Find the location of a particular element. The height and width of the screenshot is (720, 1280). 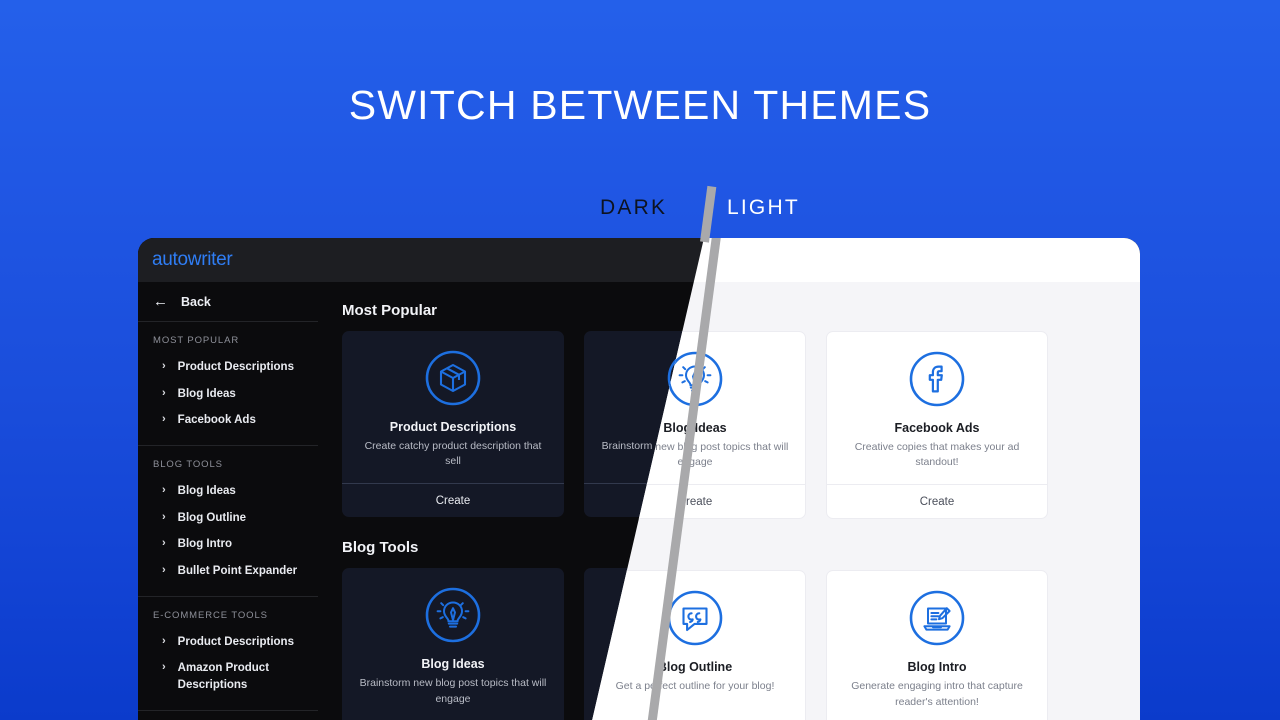

laptop-pencil-icon is located at coordinates (937, 618).